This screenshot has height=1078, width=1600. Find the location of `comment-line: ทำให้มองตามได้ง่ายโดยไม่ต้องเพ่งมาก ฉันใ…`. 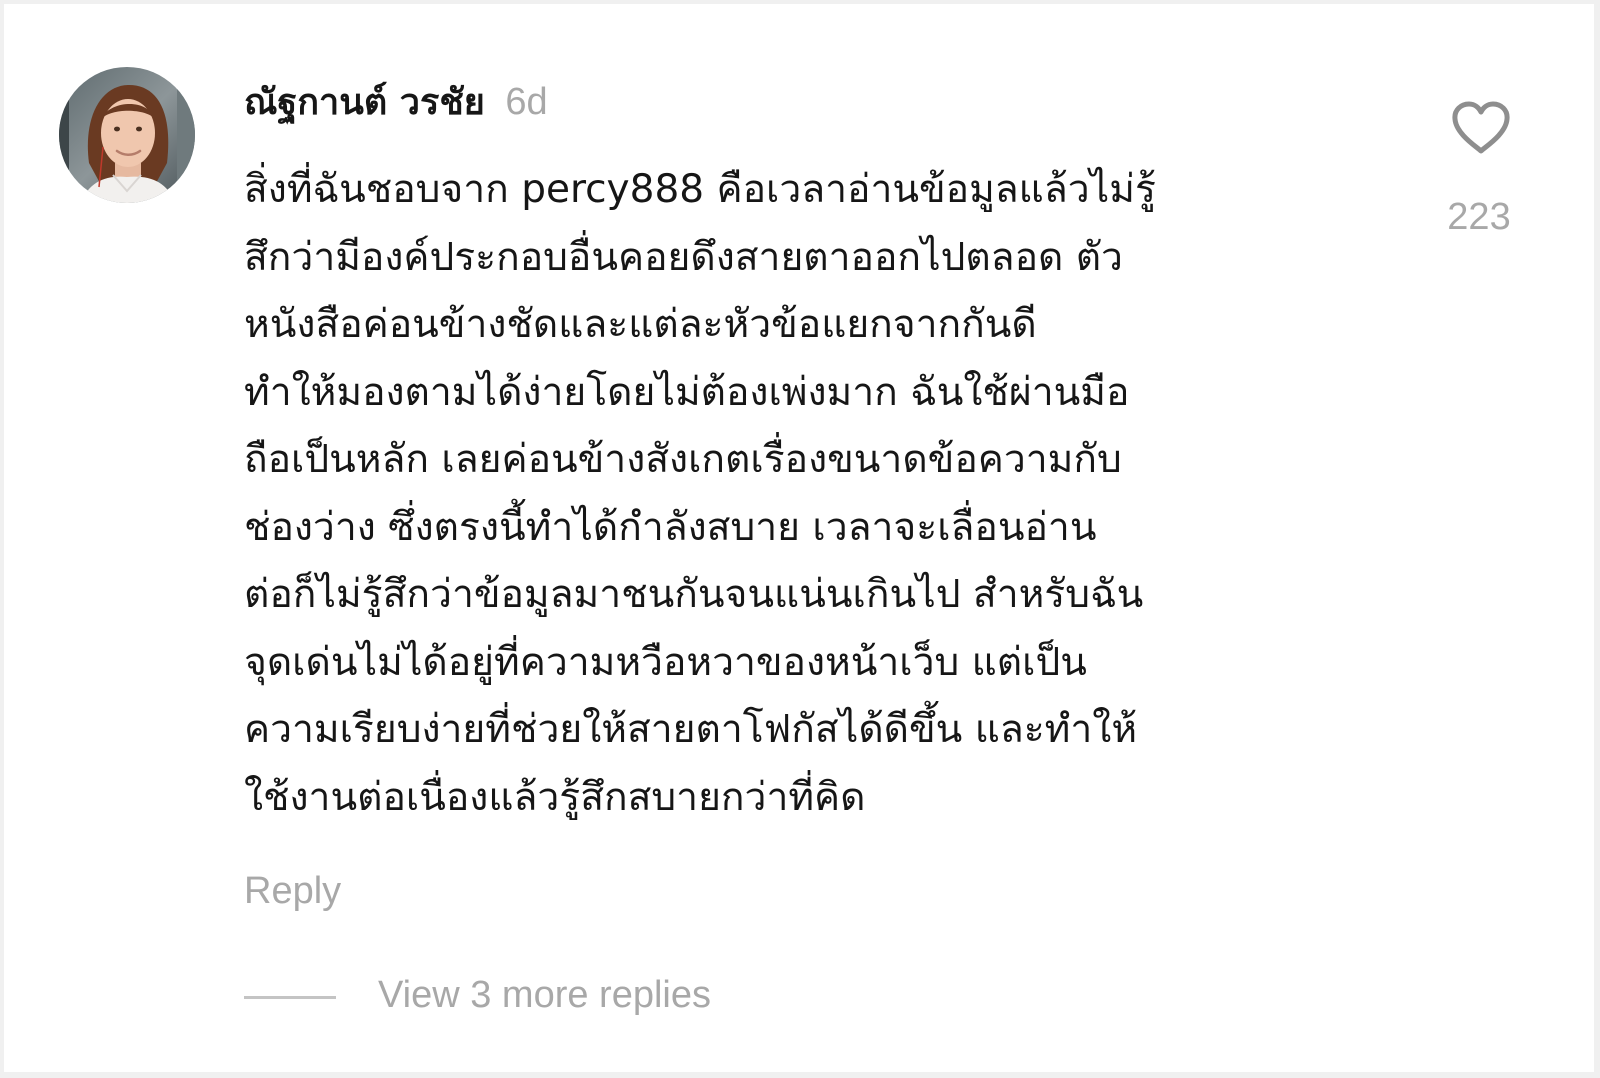

comment-line: ทำให้มองตามได้ง่ายโดยไม่ต้องเพ่งมาก ฉันใ… is located at coordinates (687, 392).